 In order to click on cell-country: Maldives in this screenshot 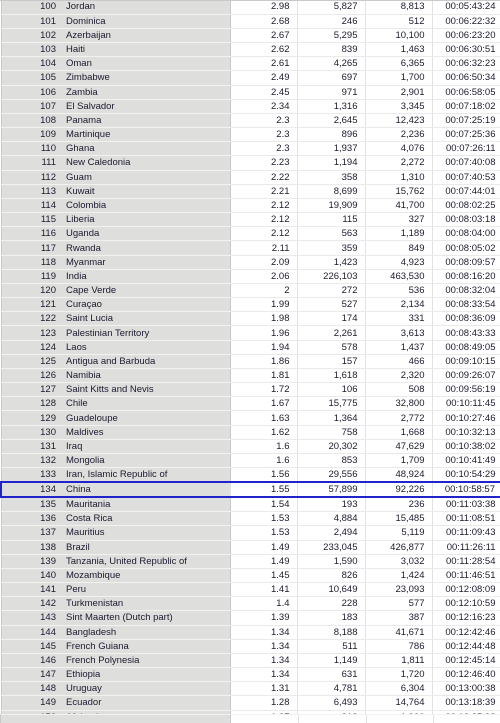, I will do `click(146, 432)`.